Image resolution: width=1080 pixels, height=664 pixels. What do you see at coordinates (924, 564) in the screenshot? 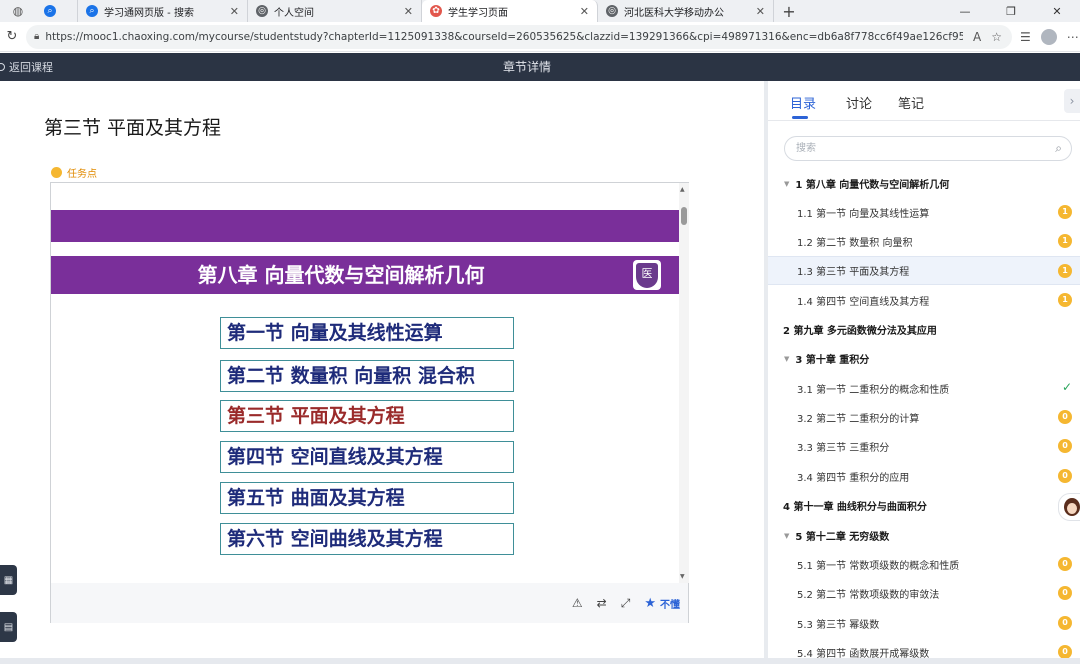
I see `toc-item: 5.1 第一节 常数项级数的概念和性质 0` at bounding box center [924, 564].